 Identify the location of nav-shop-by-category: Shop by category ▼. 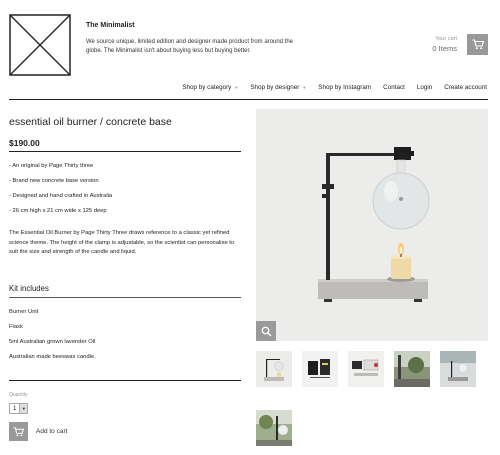
(210, 87).